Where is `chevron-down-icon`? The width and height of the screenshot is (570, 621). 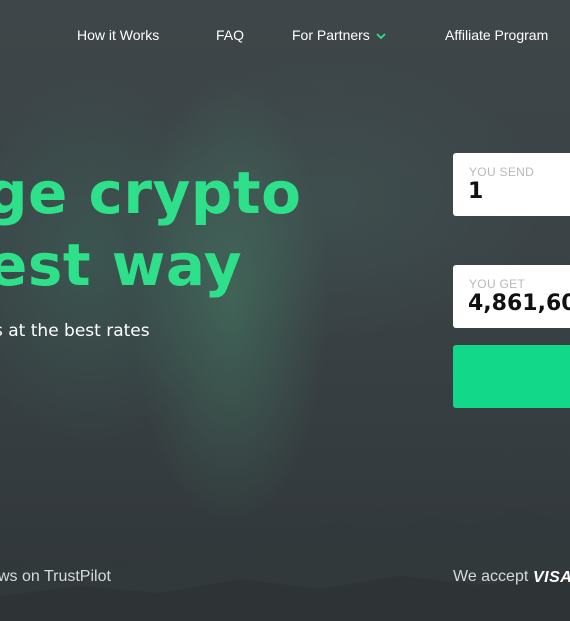
chevron-down-icon is located at coordinates (381, 36).